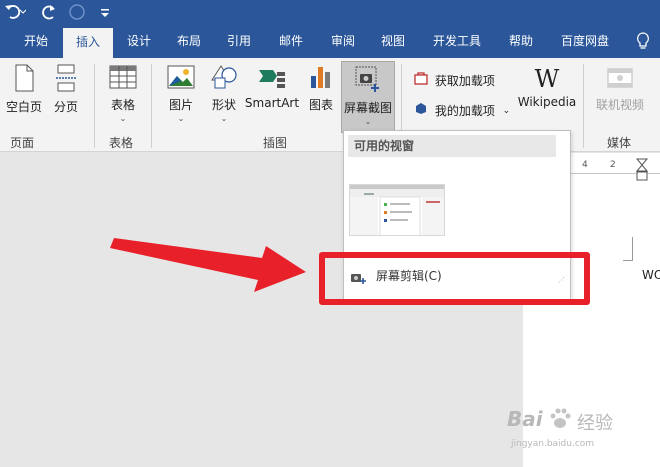 The height and width of the screenshot is (467, 660). What do you see at coordinates (580, 435) in the screenshot?
I see `watermark: Bai 经验 jingyan.baidu.com` at bounding box center [580, 435].